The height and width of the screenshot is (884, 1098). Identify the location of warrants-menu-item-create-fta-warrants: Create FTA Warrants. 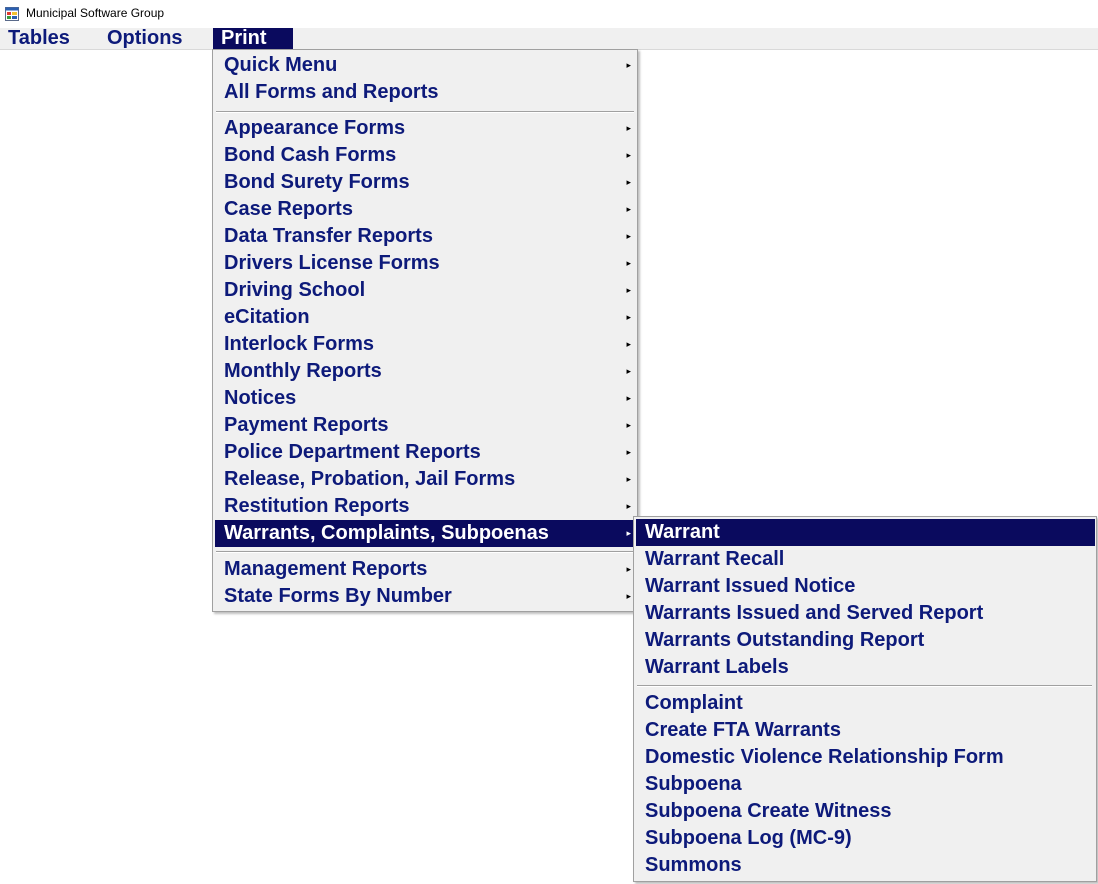
(865, 730).